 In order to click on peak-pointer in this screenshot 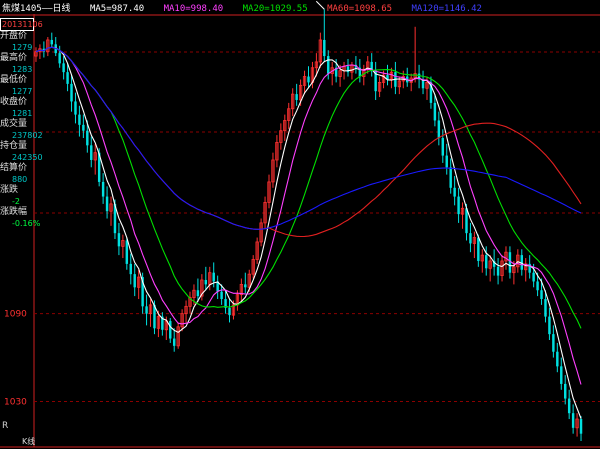, I will do `click(320, 5)`.